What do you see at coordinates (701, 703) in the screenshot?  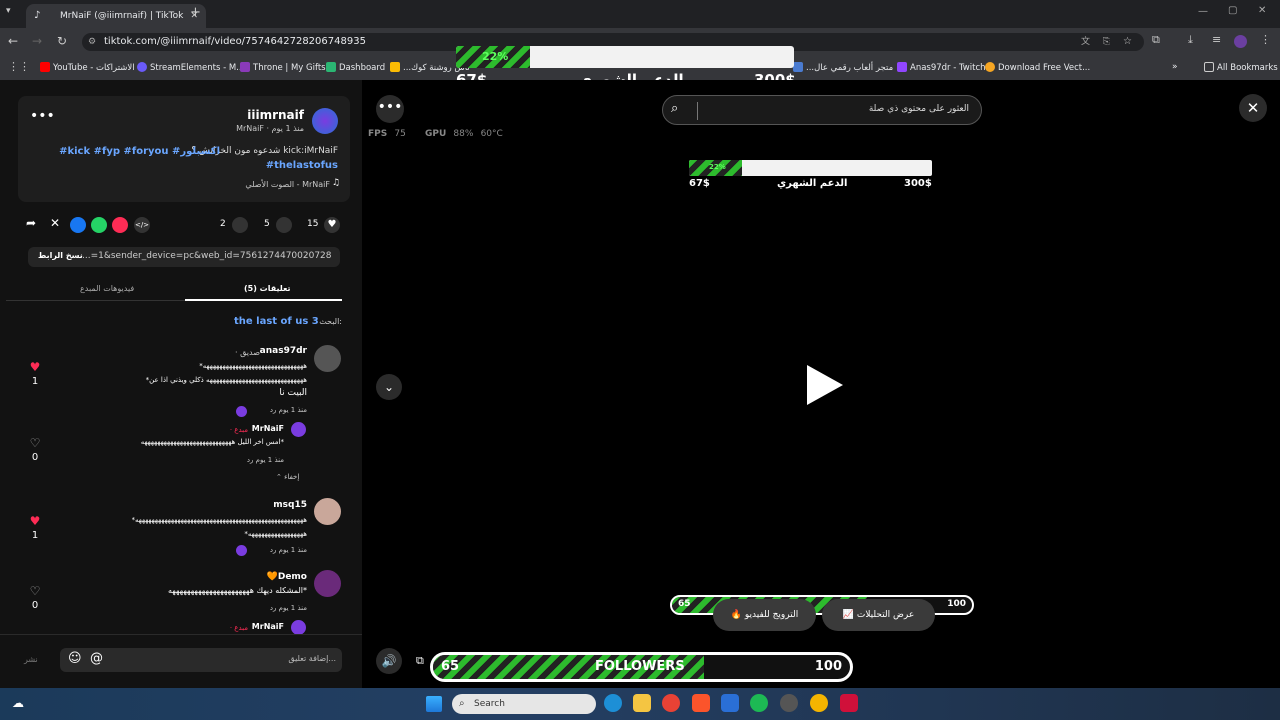 I see `brave-icon` at bounding box center [701, 703].